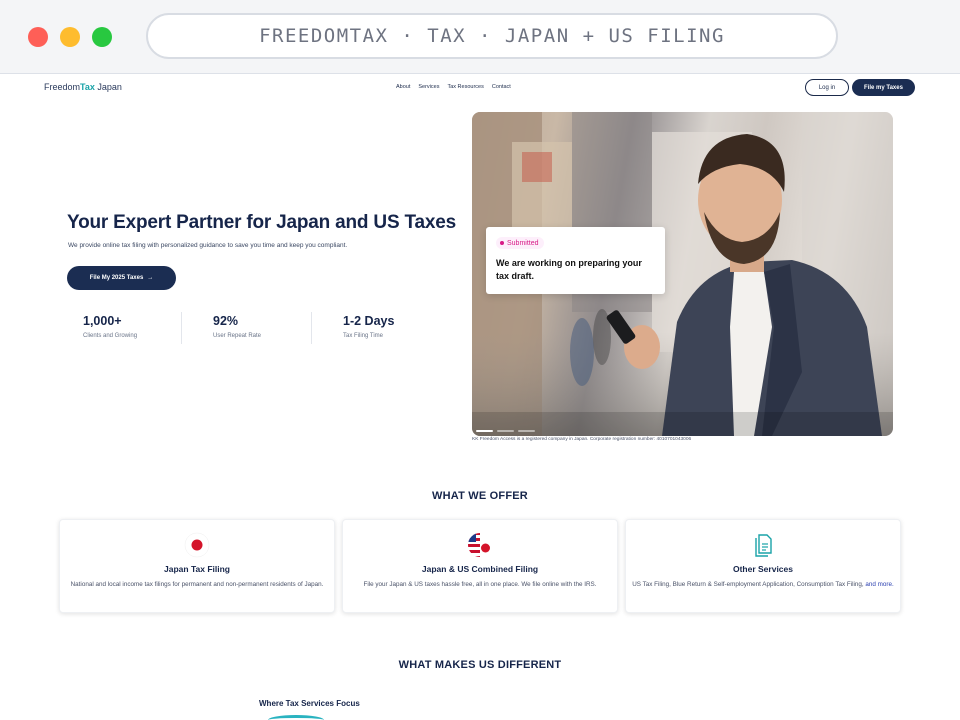 The width and height of the screenshot is (960, 720). Describe the element at coordinates (502, 243) in the screenshot. I see `status-dot-icon` at that location.